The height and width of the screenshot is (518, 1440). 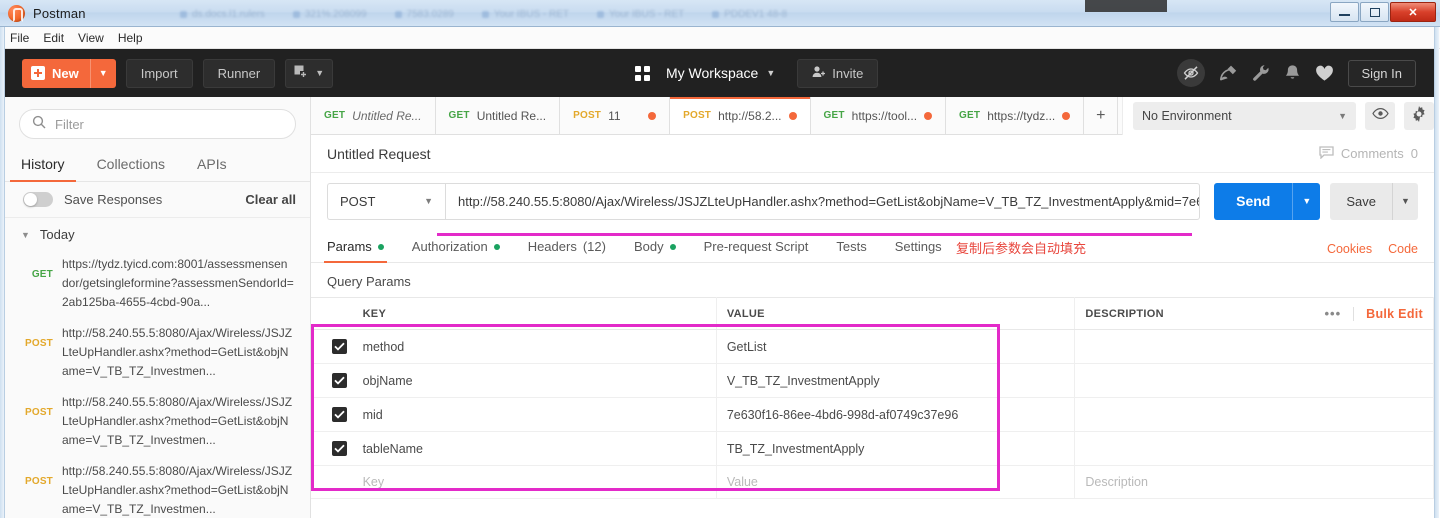 I want to click on workspace-selector-area: My Workspace ▼ Invite, so click(x=757, y=73).